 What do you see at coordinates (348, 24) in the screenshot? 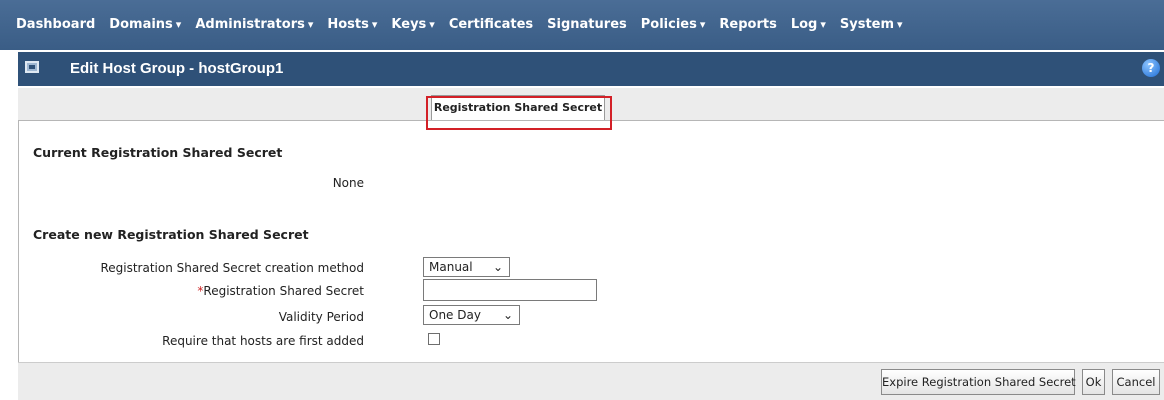
I see `nav-label: Hosts` at bounding box center [348, 24].